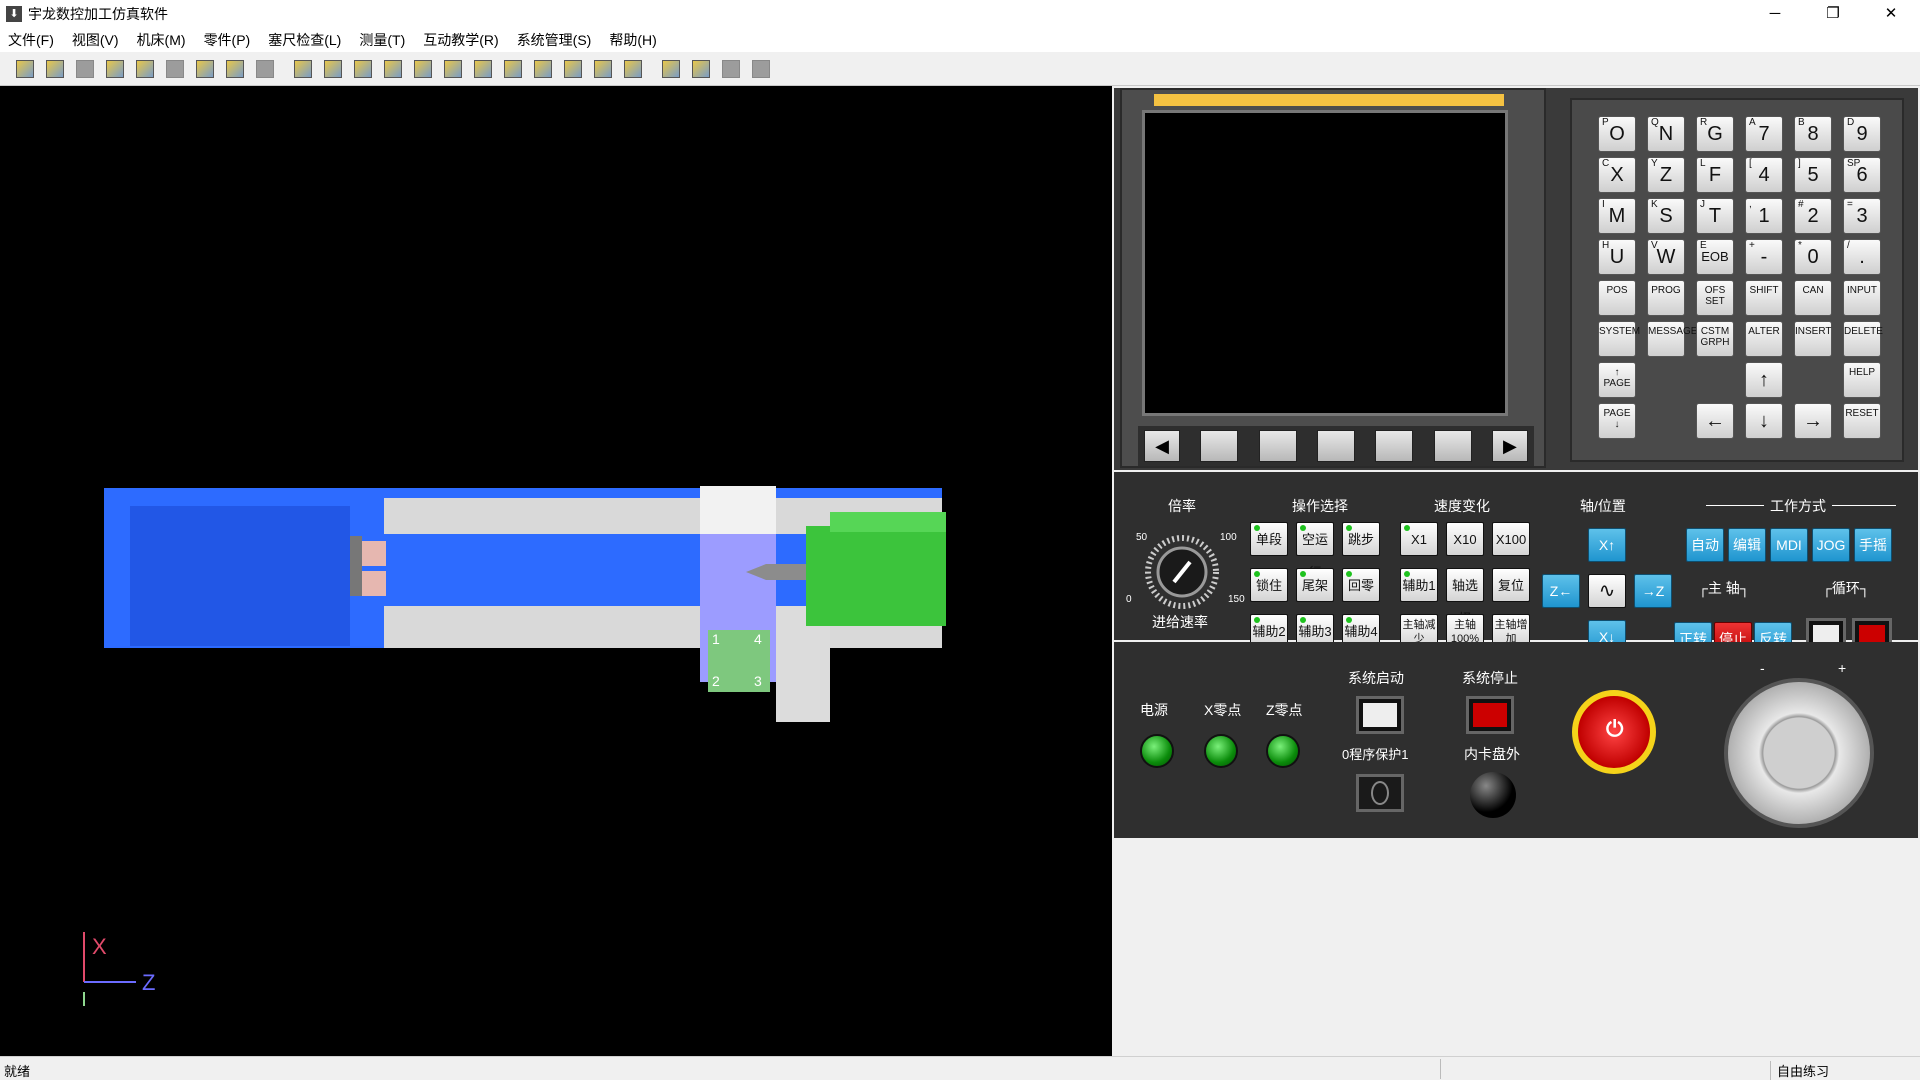  Describe the element at coordinates (227, 40) in the screenshot. I see `menu-part: 零件(P)` at that location.